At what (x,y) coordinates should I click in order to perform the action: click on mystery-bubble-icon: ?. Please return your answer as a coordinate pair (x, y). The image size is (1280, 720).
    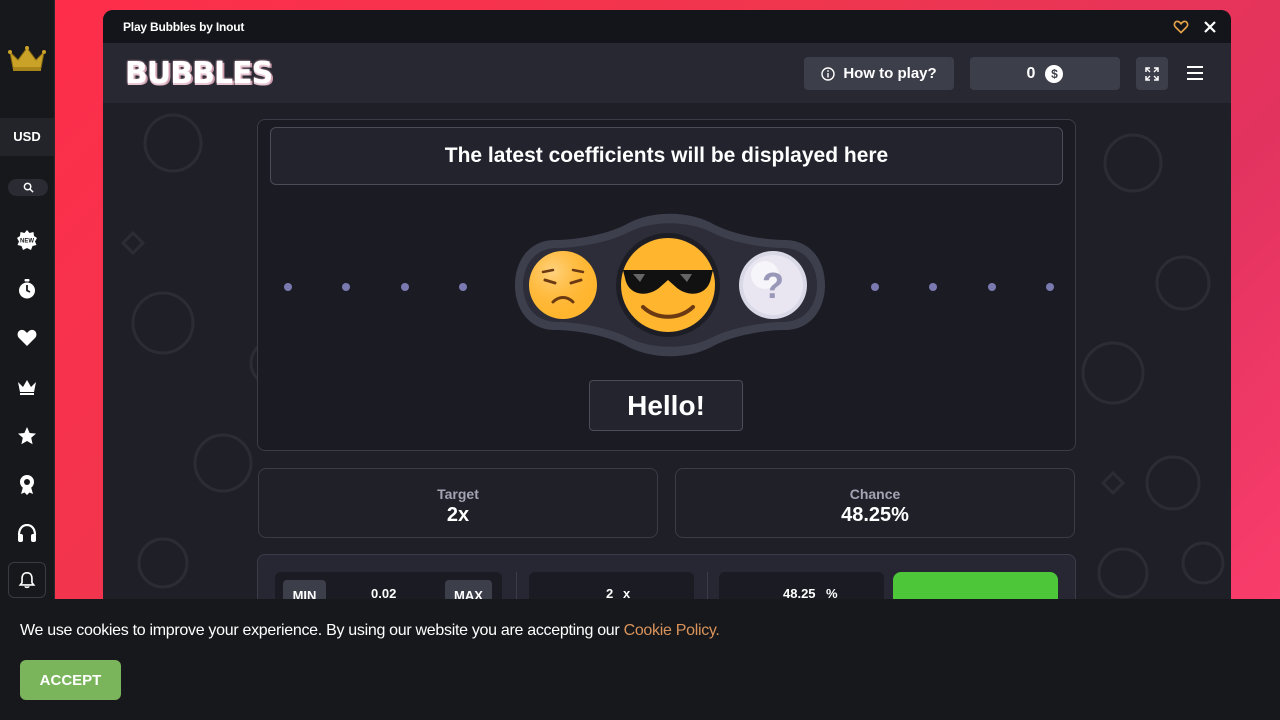
    Looking at the image, I should click on (773, 285).